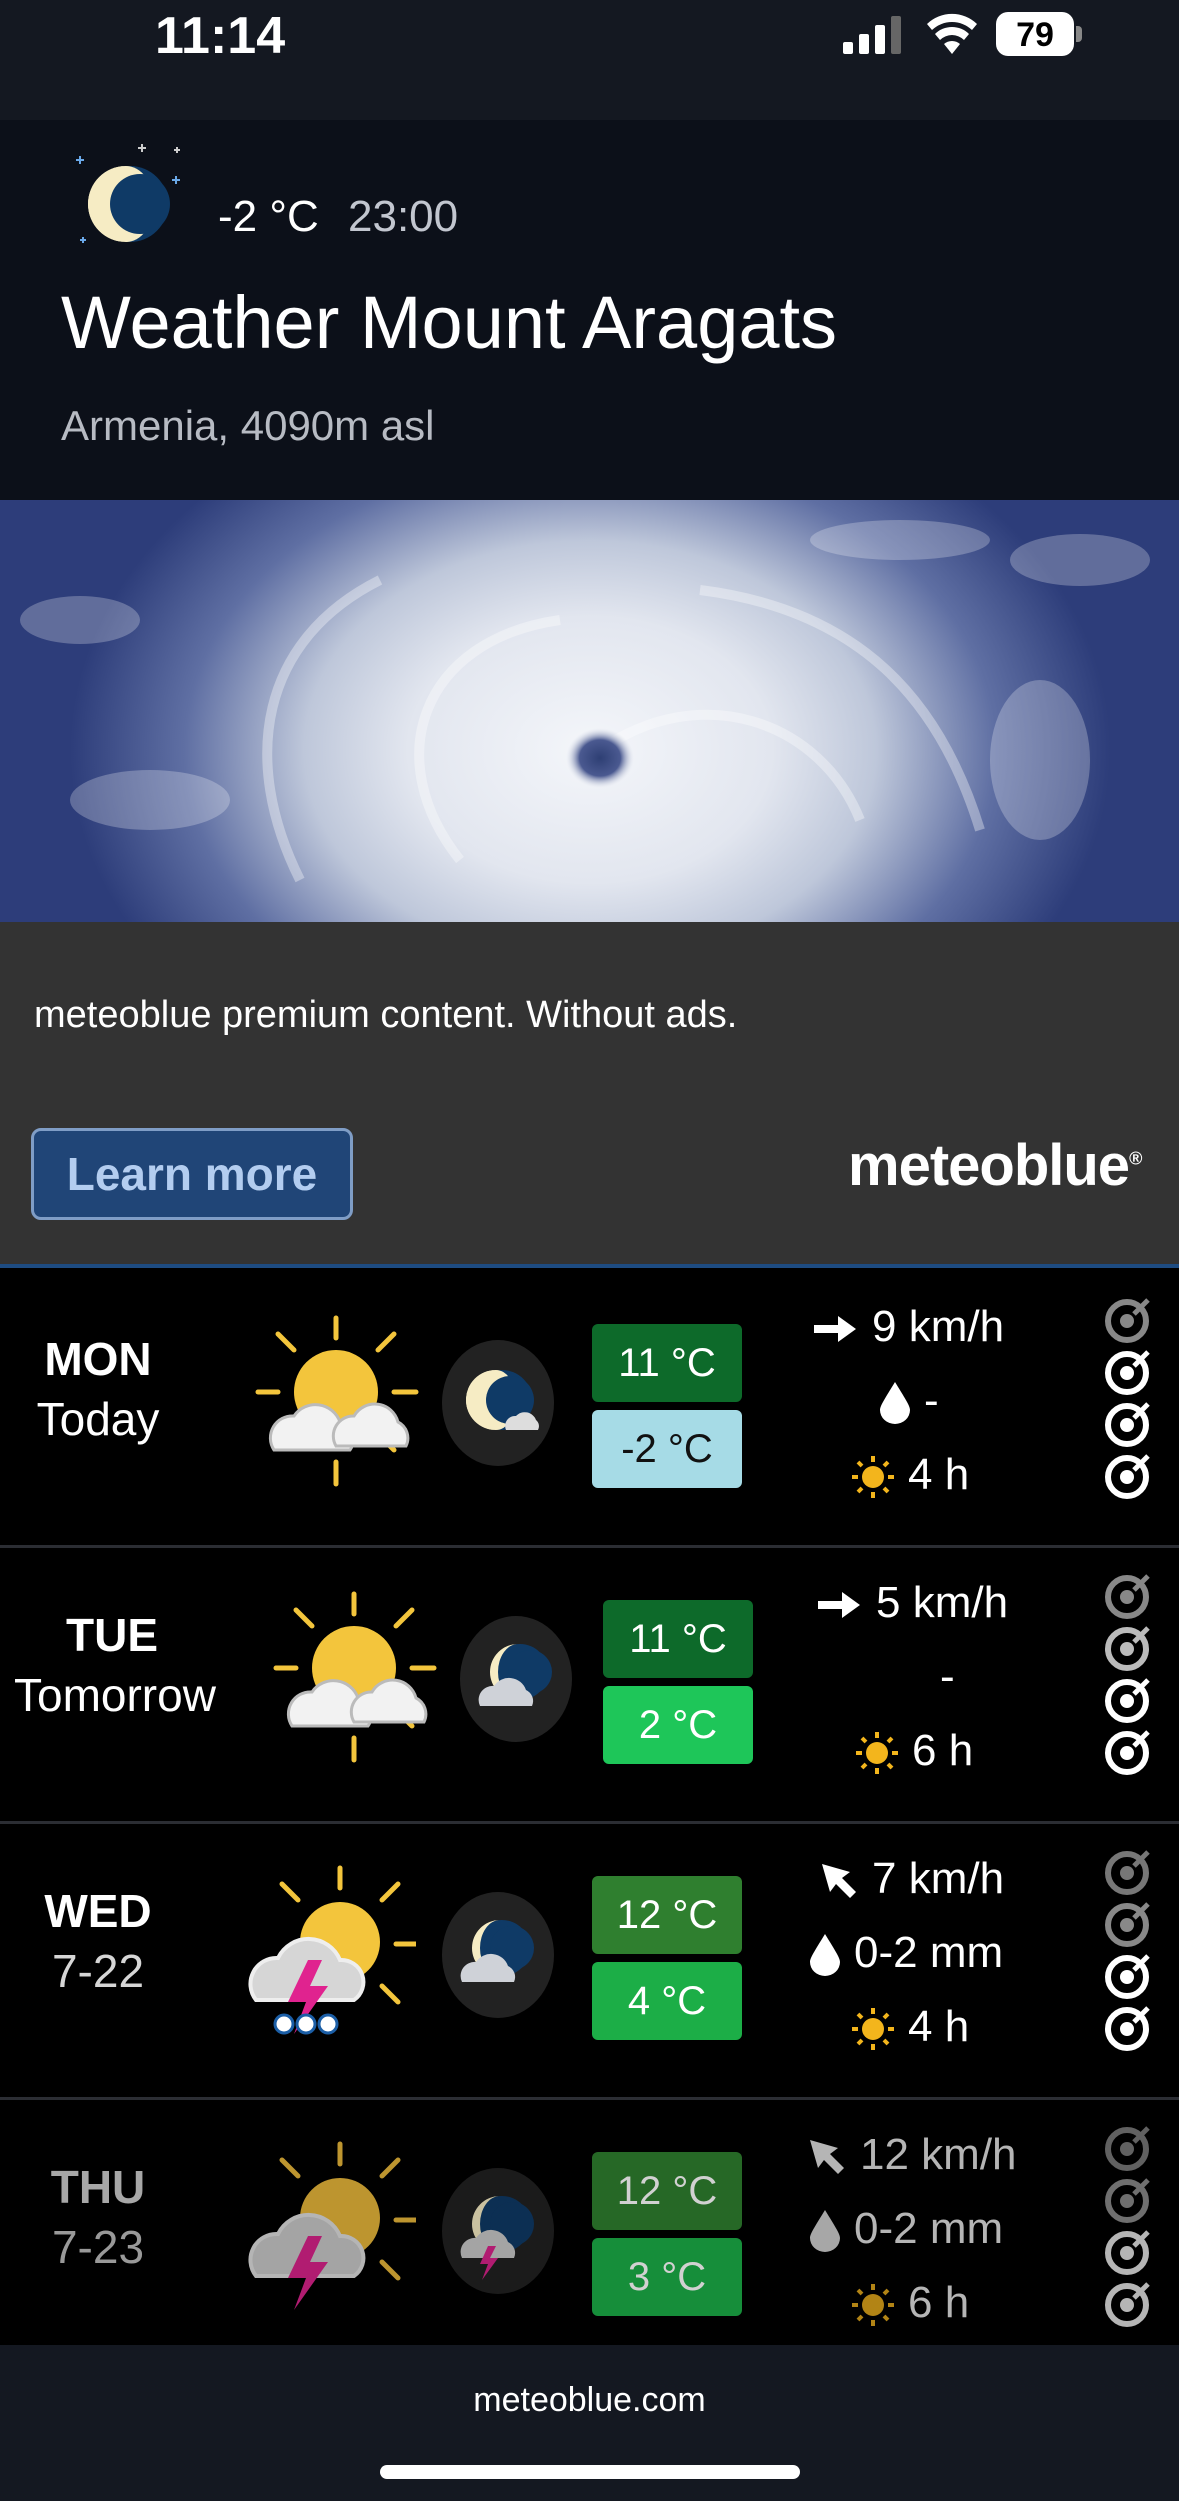  I want to click on wind-info: 5 km/h, so click(912, 1603).